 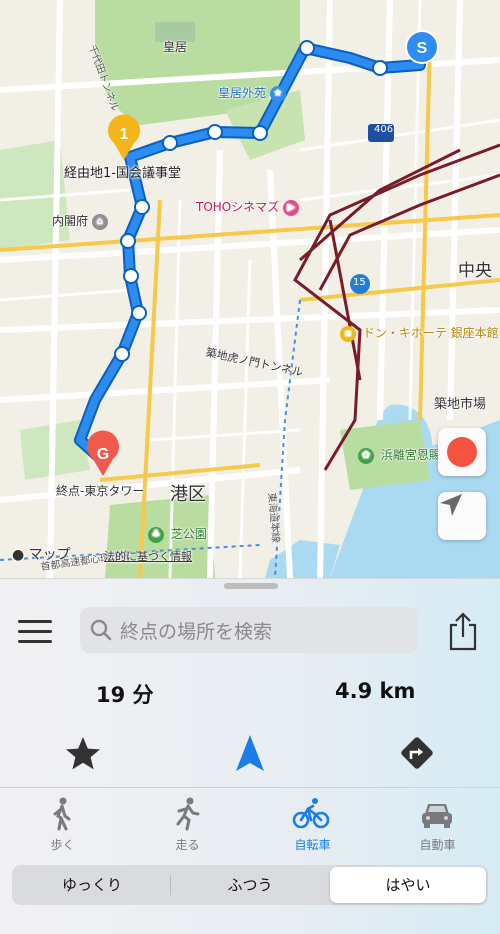 What do you see at coordinates (291, 207) in the screenshot?
I see `cinema-poi-icon: ▶` at bounding box center [291, 207].